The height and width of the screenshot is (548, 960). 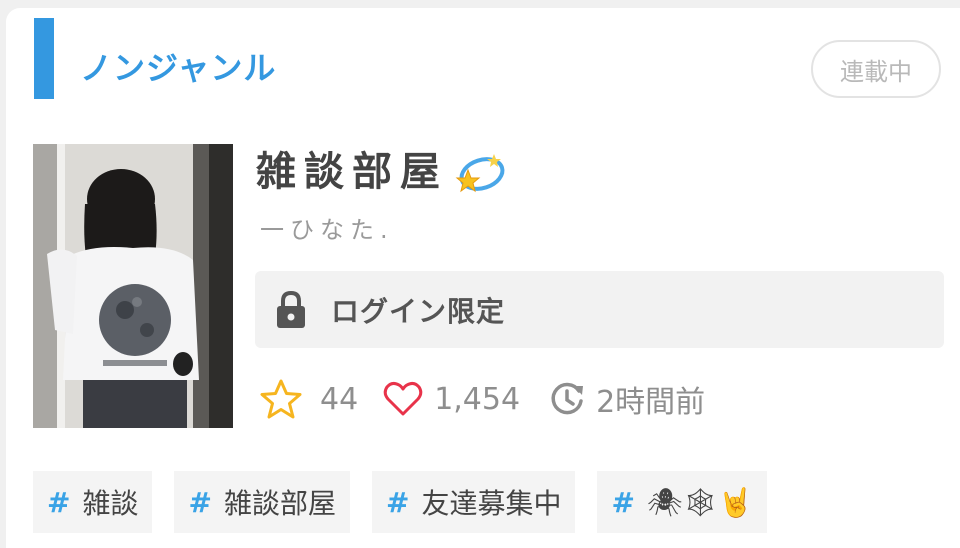 What do you see at coordinates (491, 503) in the screenshot?
I see `tag-label: 友達募集中` at bounding box center [491, 503].